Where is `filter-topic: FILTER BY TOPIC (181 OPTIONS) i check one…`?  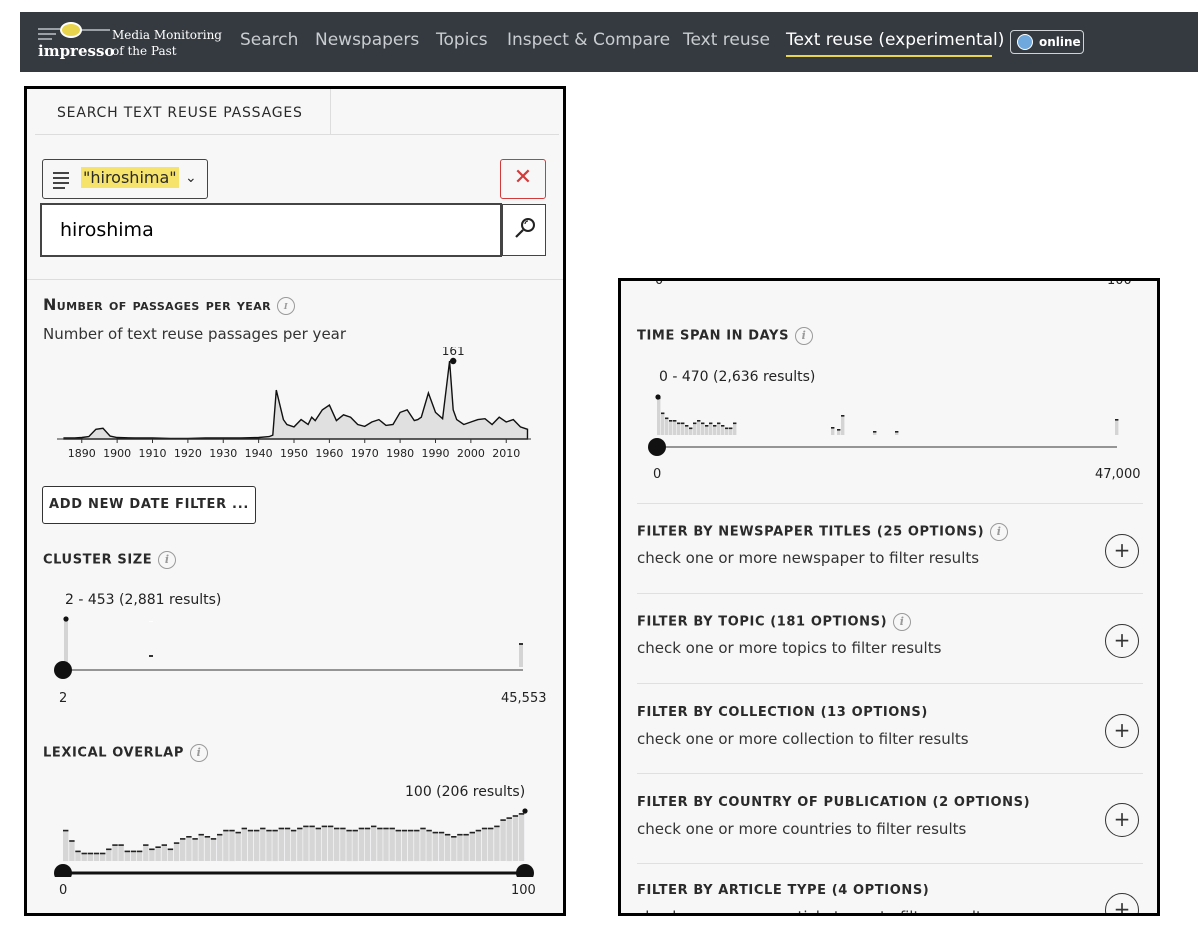 filter-topic: FILTER BY TOPIC (181 OPTIONS) i check one… is located at coordinates (789, 635).